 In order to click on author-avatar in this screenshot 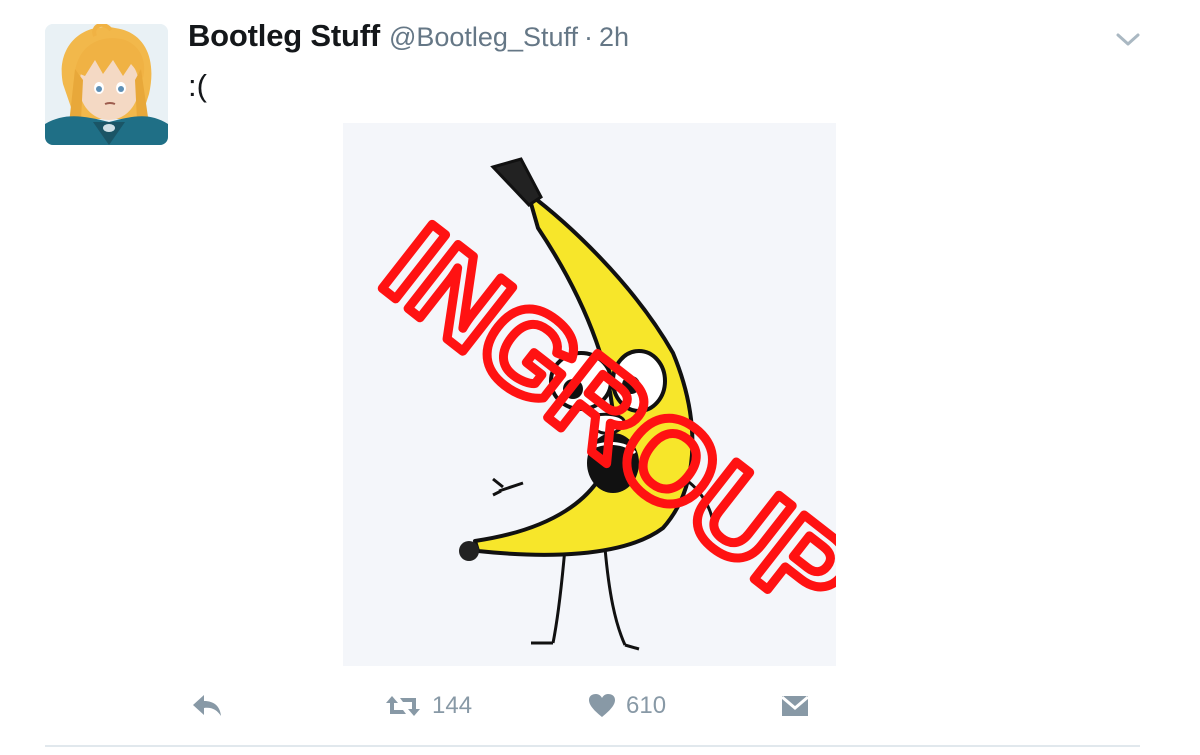, I will do `click(106, 84)`.